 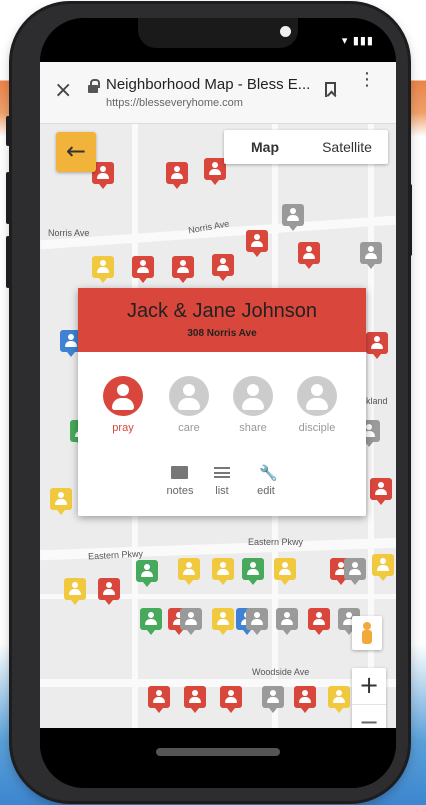 What do you see at coordinates (174, 103) in the screenshot?
I see `page-url: https://blesseveryhome.com` at bounding box center [174, 103].